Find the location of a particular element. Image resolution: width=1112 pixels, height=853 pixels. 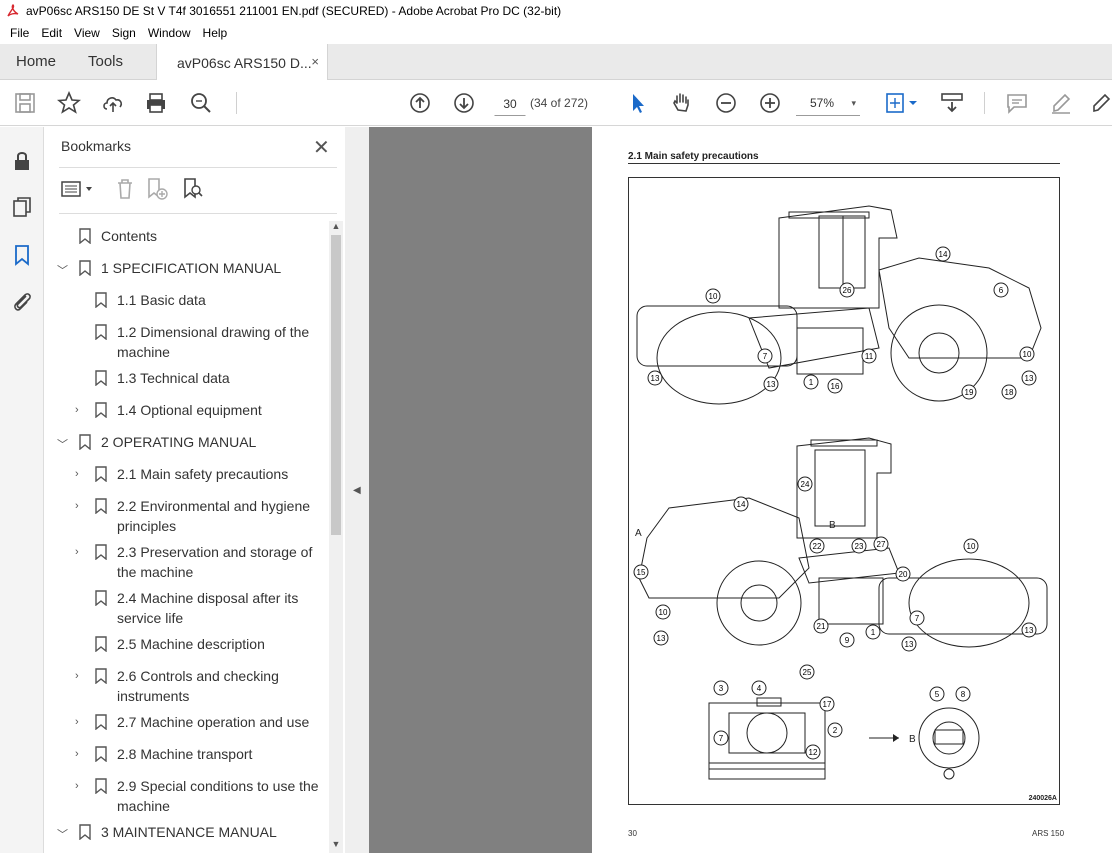

bookmark-label: 2.2 Environmental and hygiene principles is located at coordinates (214, 516).